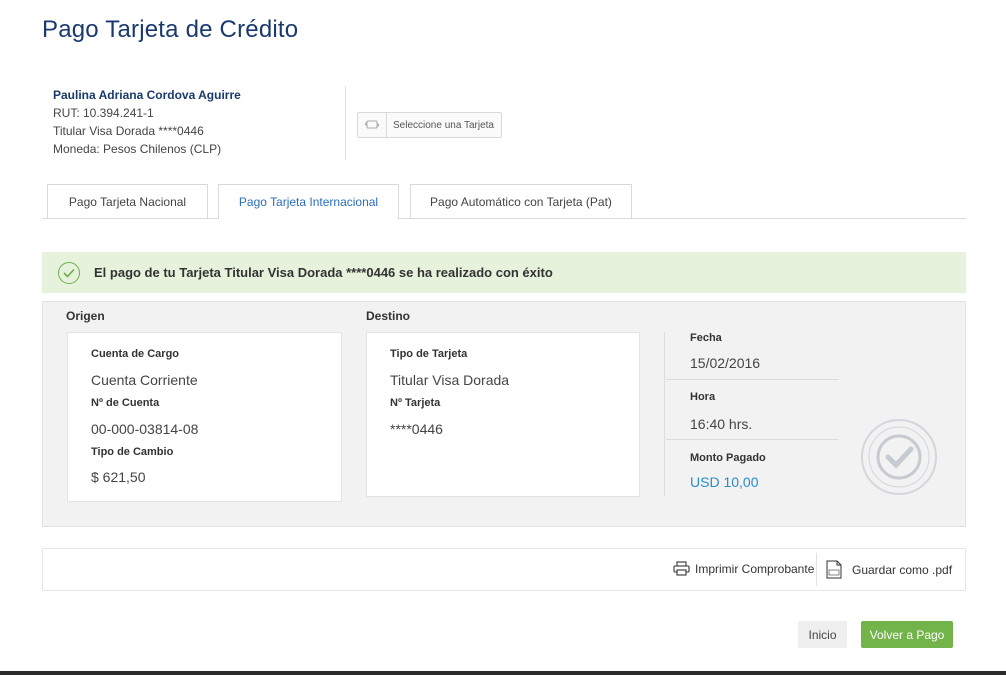  Describe the element at coordinates (144, 380) in the screenshot. I see `origin-account-value: Cuenta Corriente` at that location.